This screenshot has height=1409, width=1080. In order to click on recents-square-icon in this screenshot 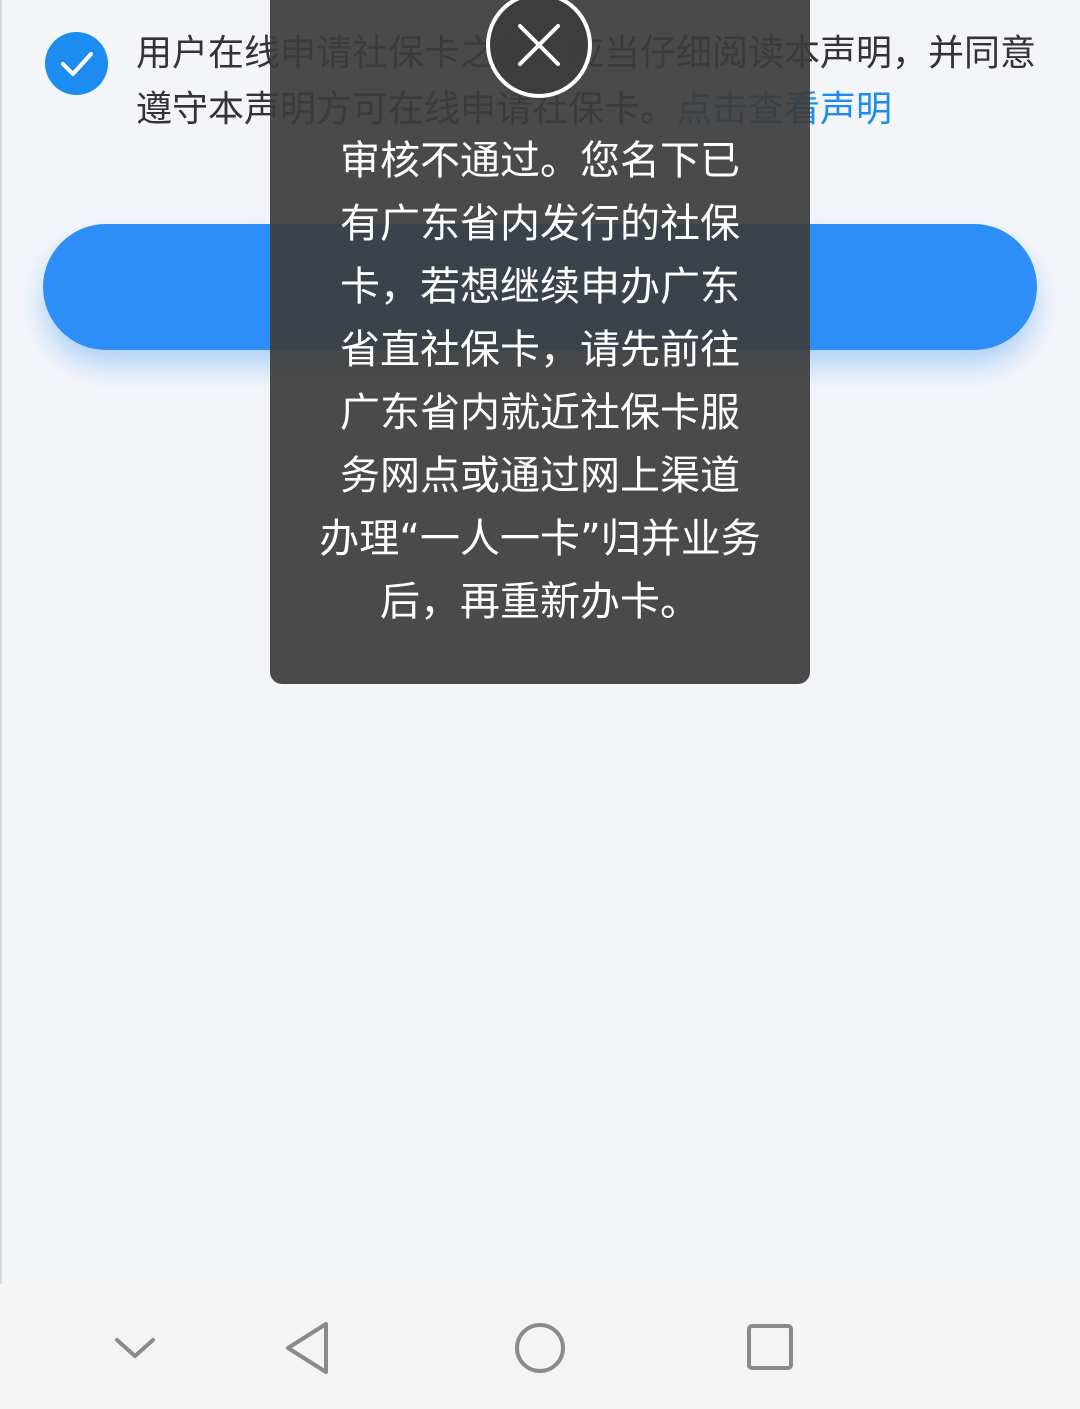, I will do `click(770, 1347)`.